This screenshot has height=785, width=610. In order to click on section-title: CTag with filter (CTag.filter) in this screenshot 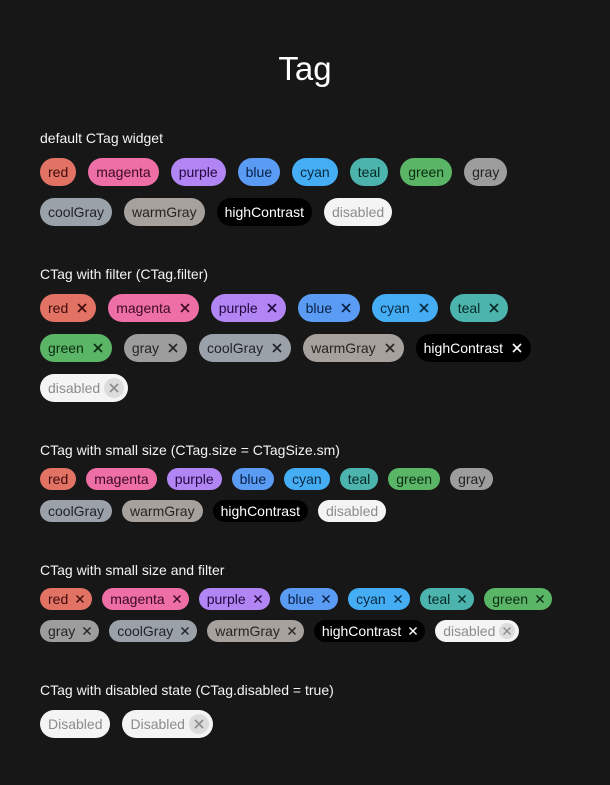, I will do `click(124, 274)`.